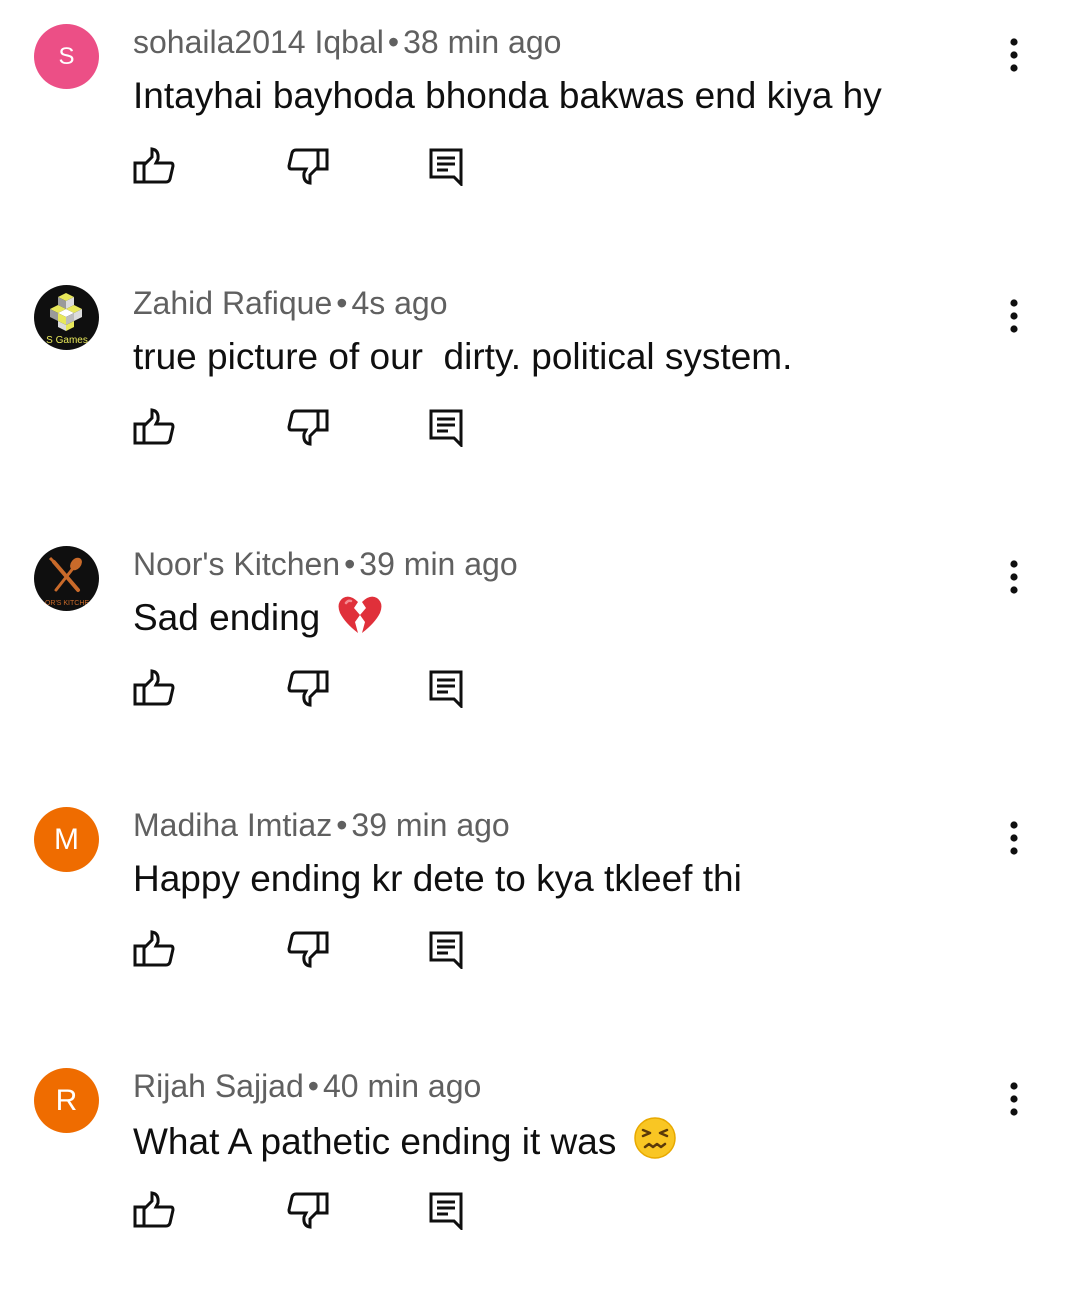 The image size is (1080, 1305). What do you see at coordinates (67, 340) in the screenshot?
I see `avatar-label: S Games` at bounding box center [67, 340].